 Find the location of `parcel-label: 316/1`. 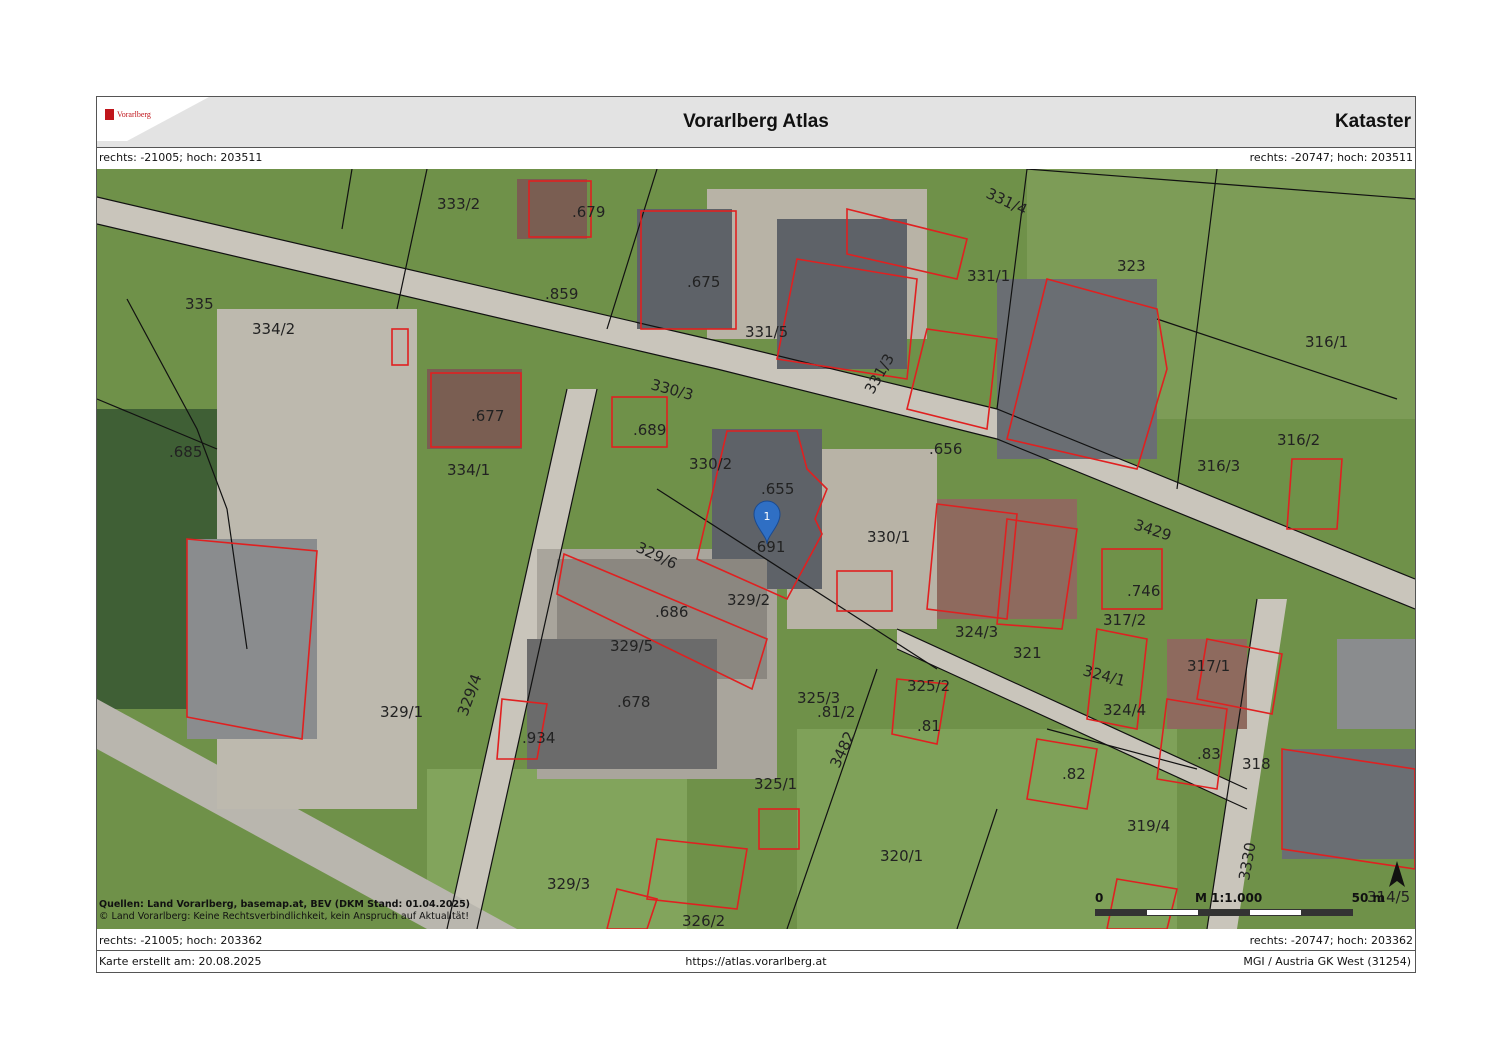

parcel-label: 316/1 is located at coordinates (1326, 342).